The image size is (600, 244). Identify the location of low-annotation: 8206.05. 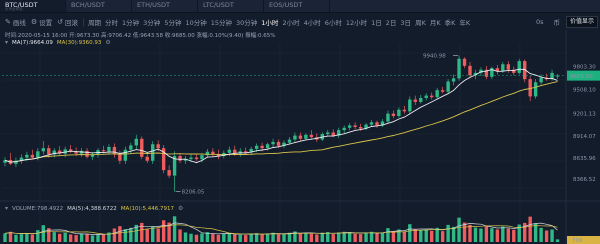
(193, 193).